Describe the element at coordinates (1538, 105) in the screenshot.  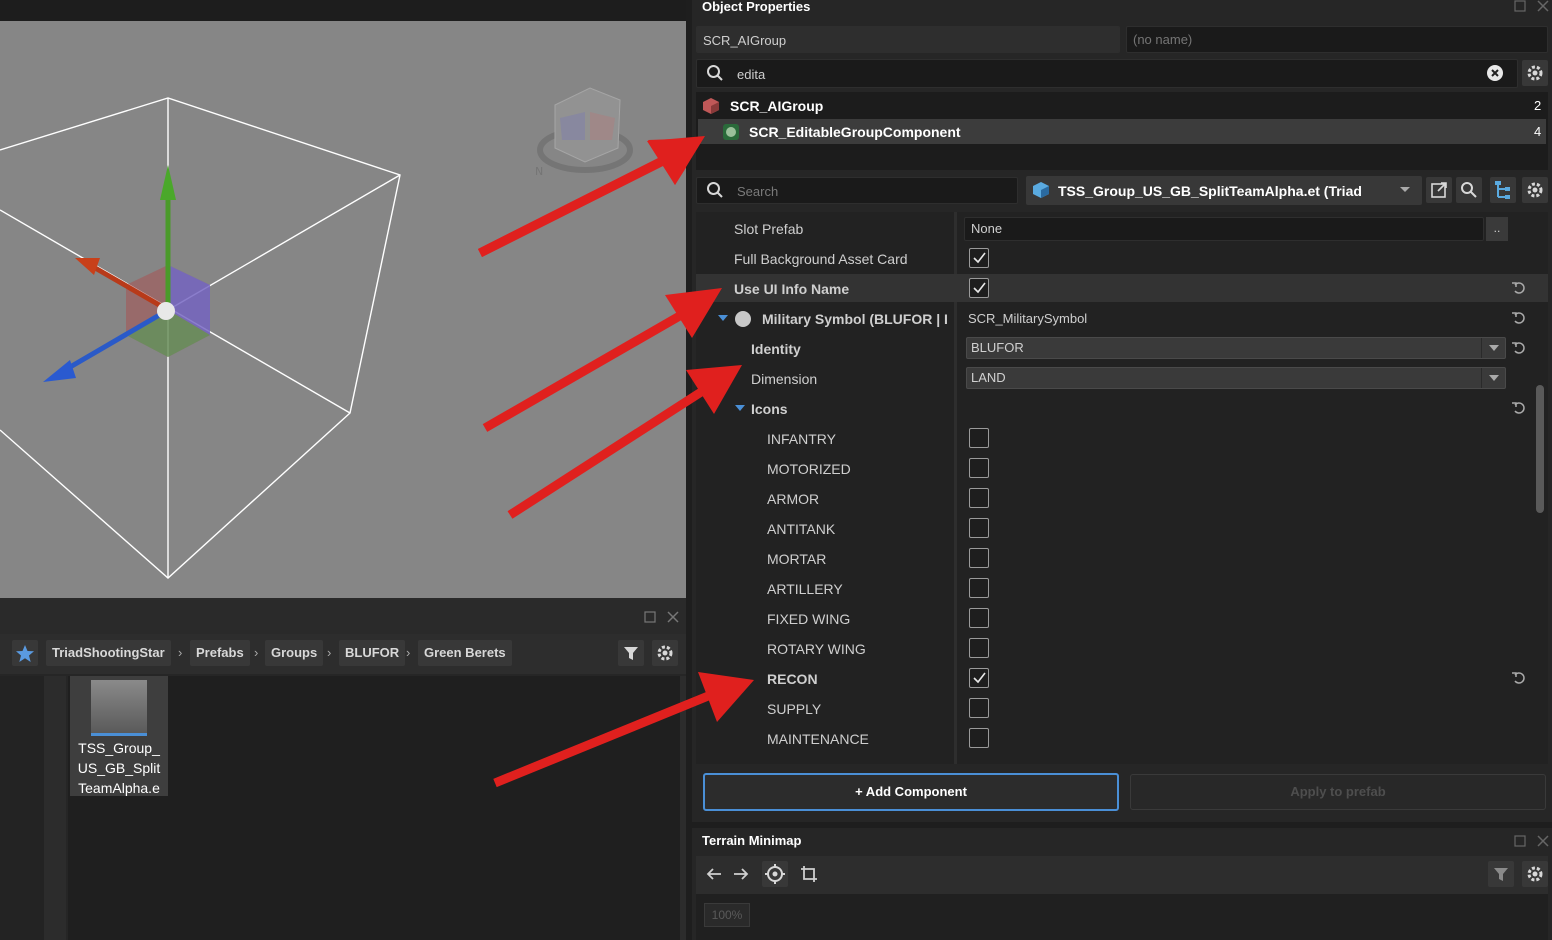
I see `hierarchy-count: 2` at that location.